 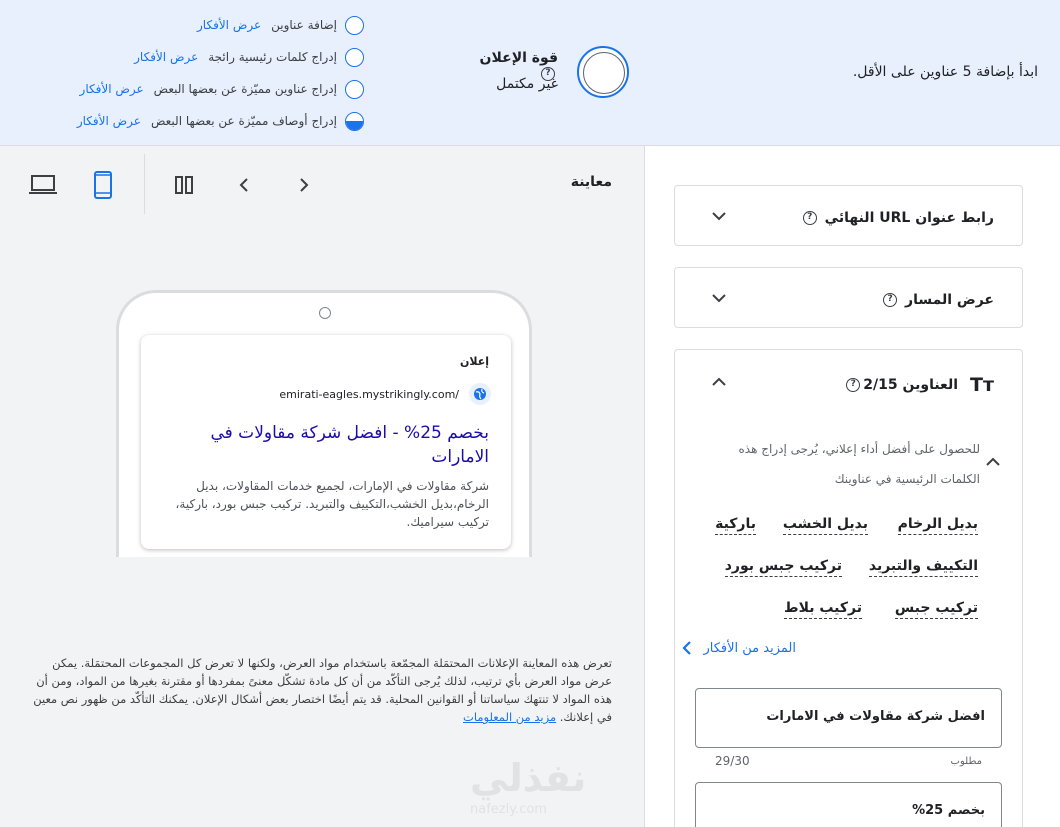 I want to click on headlines-title: Tт العناوين 2/15 ?, so click(x=918, y=385).